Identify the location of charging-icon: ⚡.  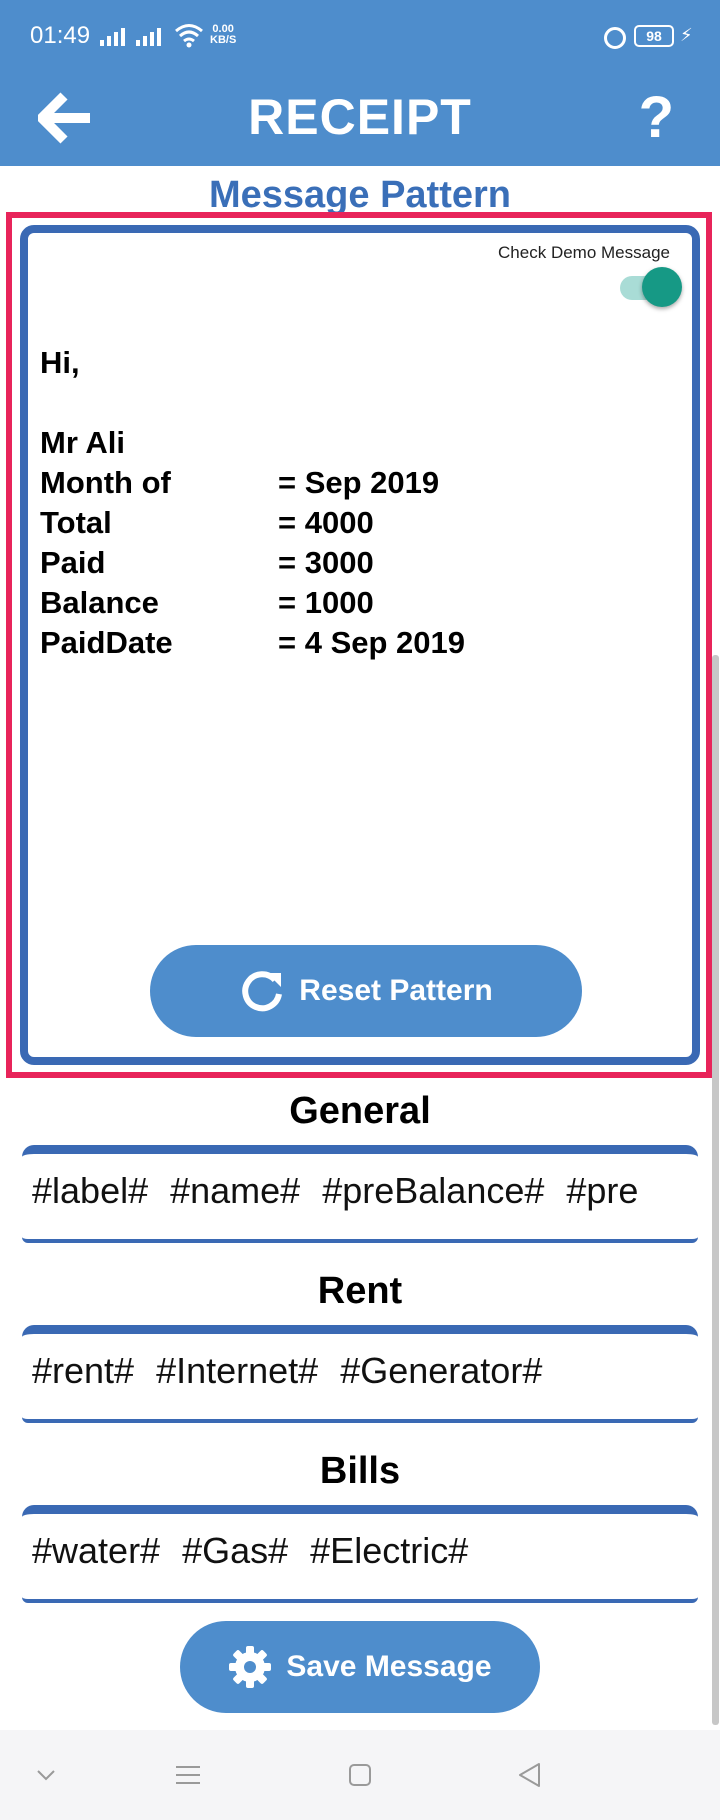
(686, 35).